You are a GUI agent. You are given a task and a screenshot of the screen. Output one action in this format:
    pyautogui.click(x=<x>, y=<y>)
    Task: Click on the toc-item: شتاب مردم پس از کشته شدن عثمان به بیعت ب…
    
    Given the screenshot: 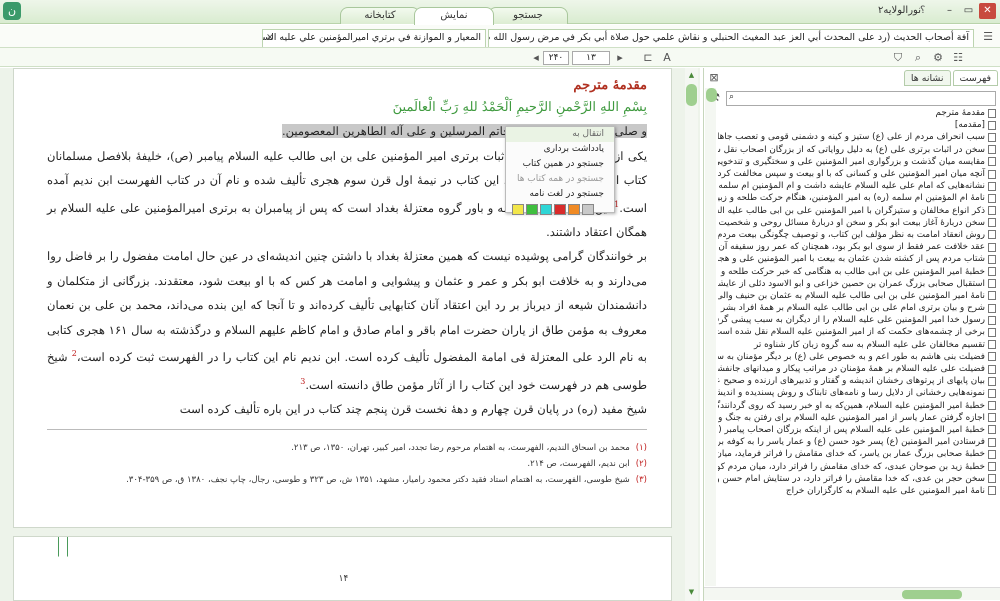 What is the action you would take?
    pyautogui.click(x=857, y=259)
    